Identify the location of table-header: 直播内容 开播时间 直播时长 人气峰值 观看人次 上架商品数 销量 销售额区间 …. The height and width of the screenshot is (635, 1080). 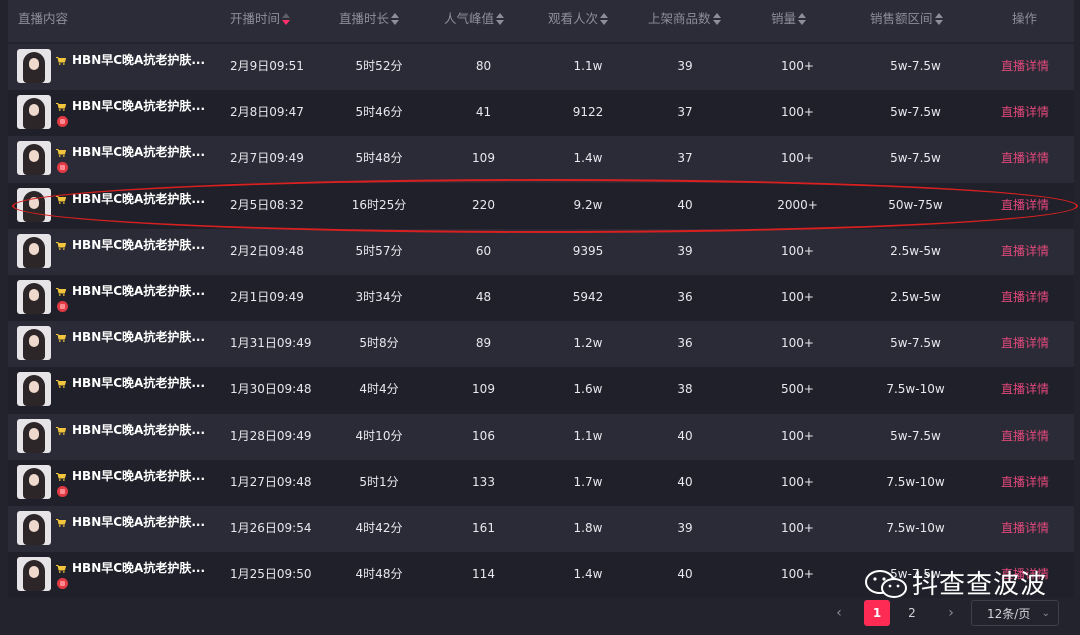
(541, 21).